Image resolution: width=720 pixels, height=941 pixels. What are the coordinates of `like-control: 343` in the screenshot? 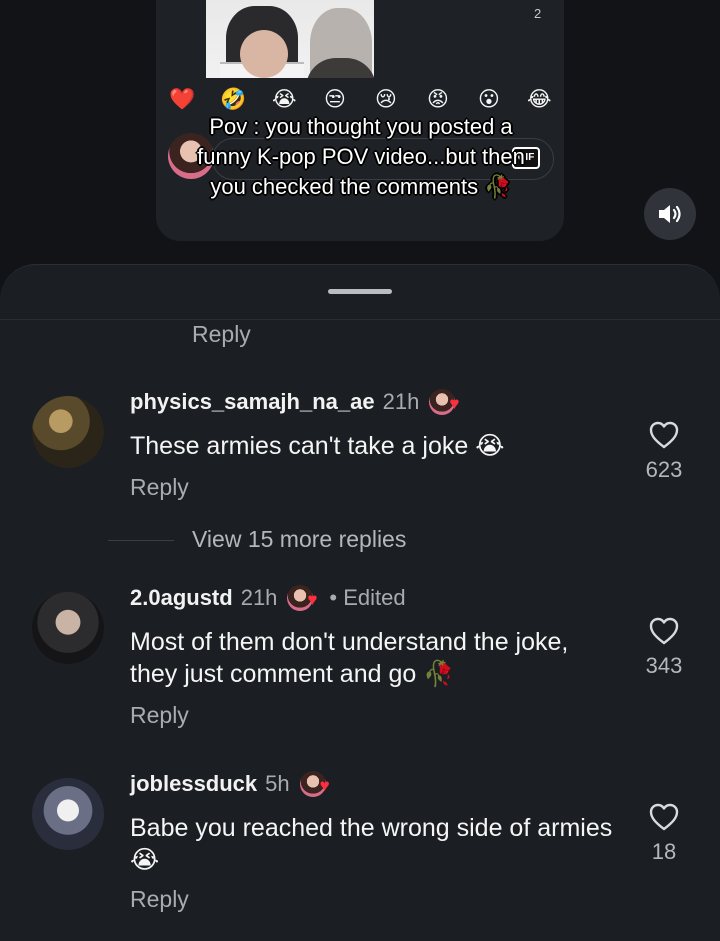 It's located at (664, 647).